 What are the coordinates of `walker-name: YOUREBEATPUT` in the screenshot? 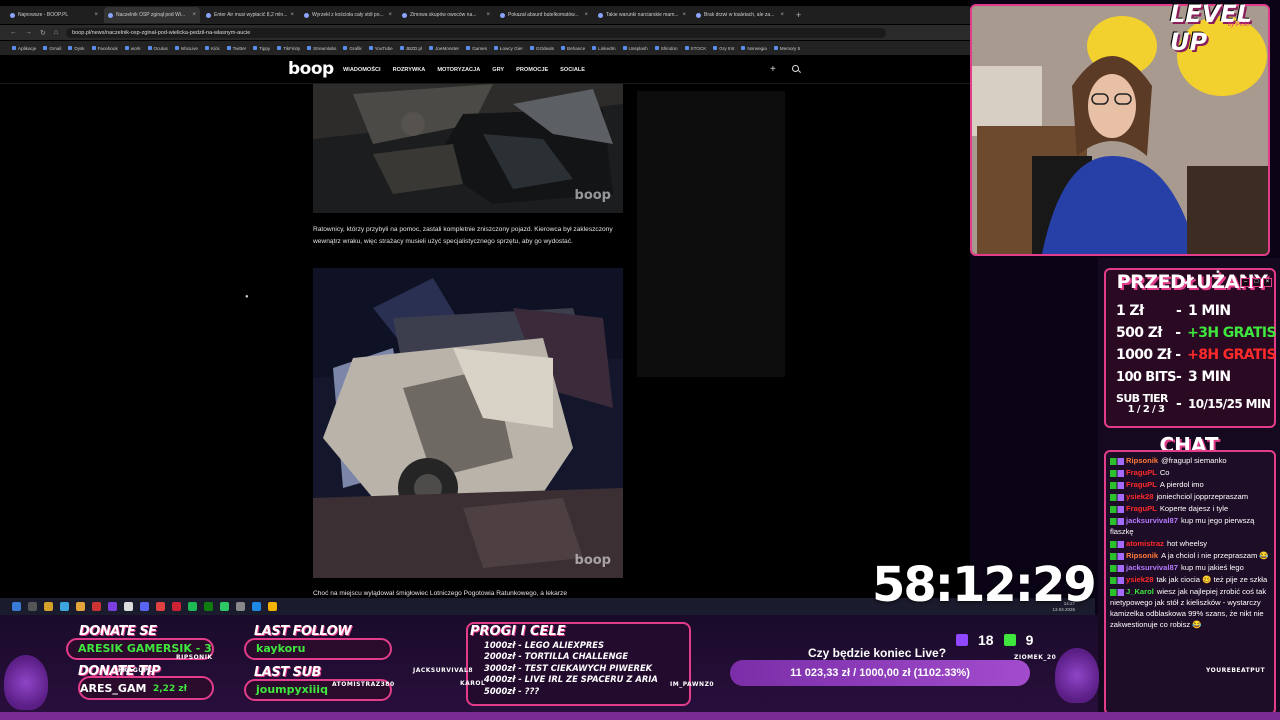 It's located at (1236, 670).